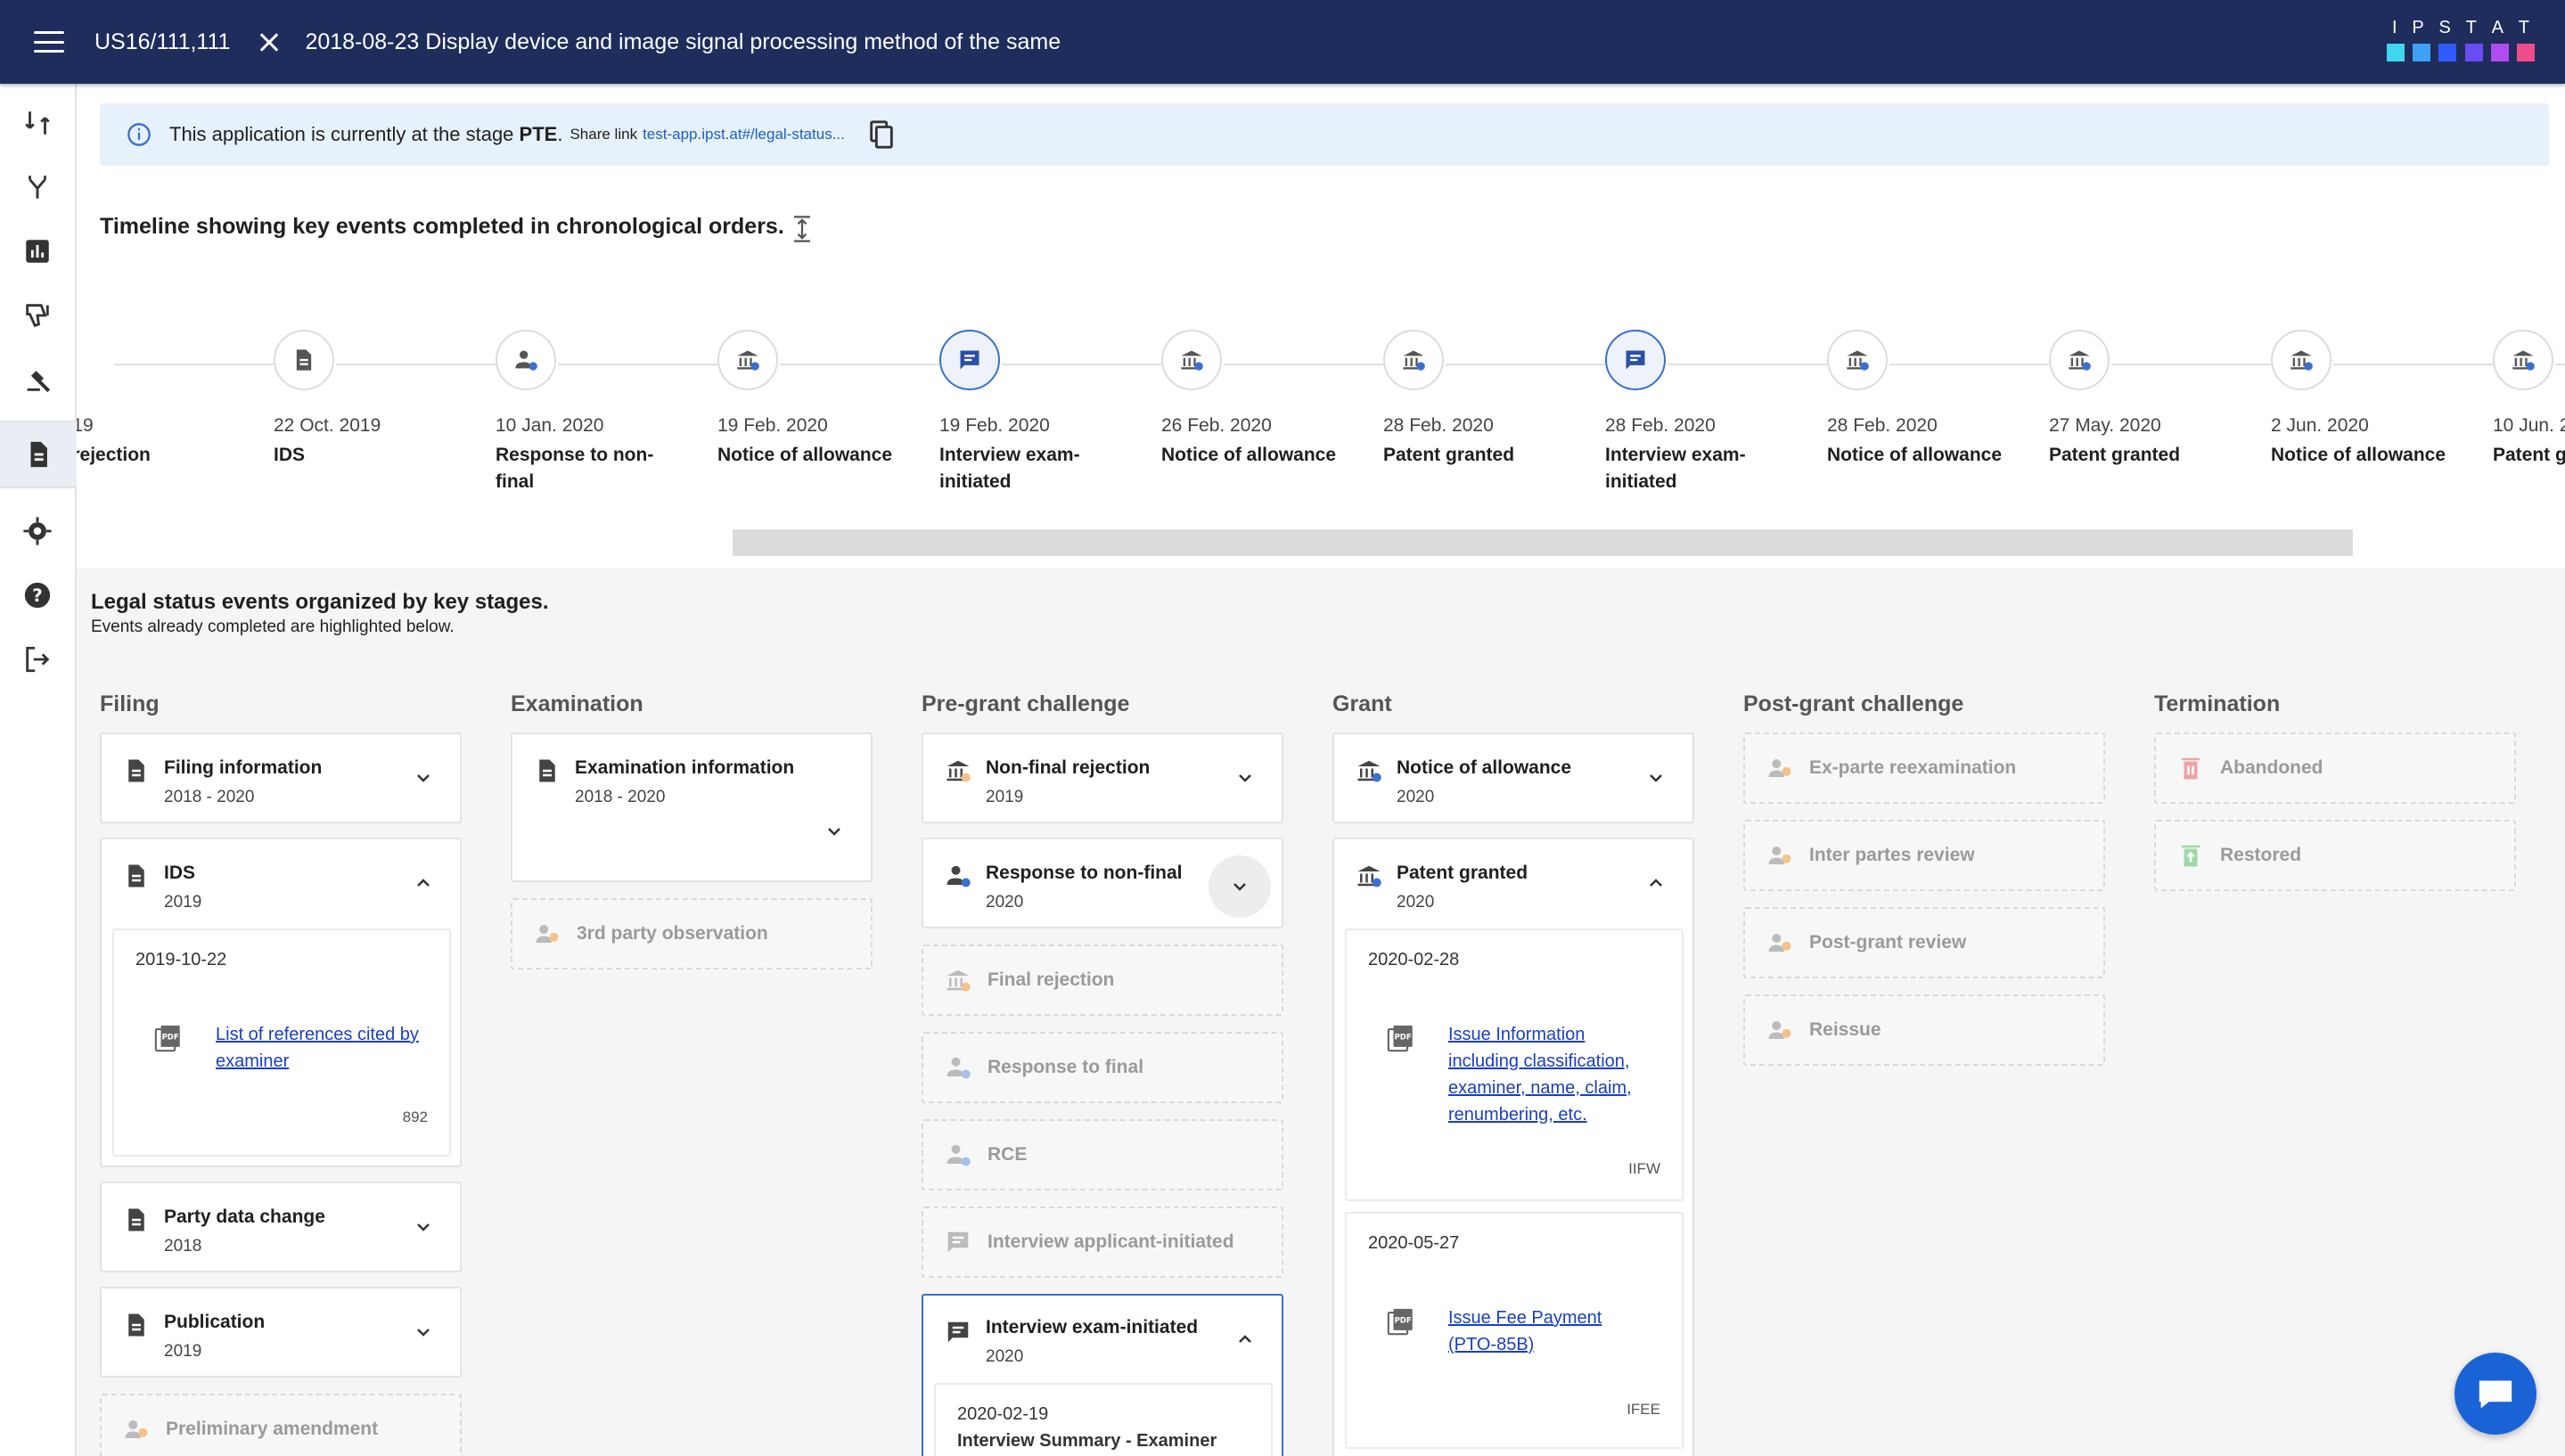 The width and height of the screenshot is (2565, 1456). What do you see at coordinates (37, 659) in the screenshot?
I see `sidebar-item-logout` at bounding box center [37, 659].